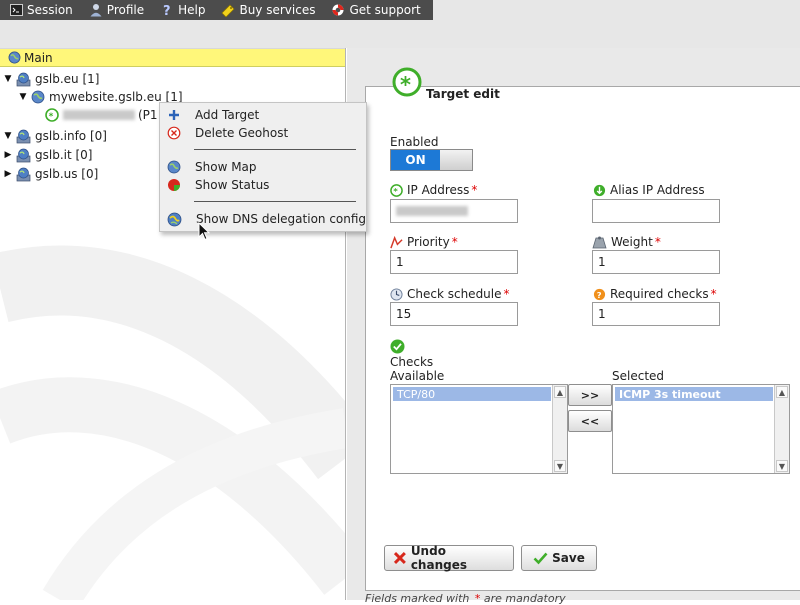 This screenshot has width=800, height=605. I want to click on ip-address-label: * IP Address *, so click(433, 190).